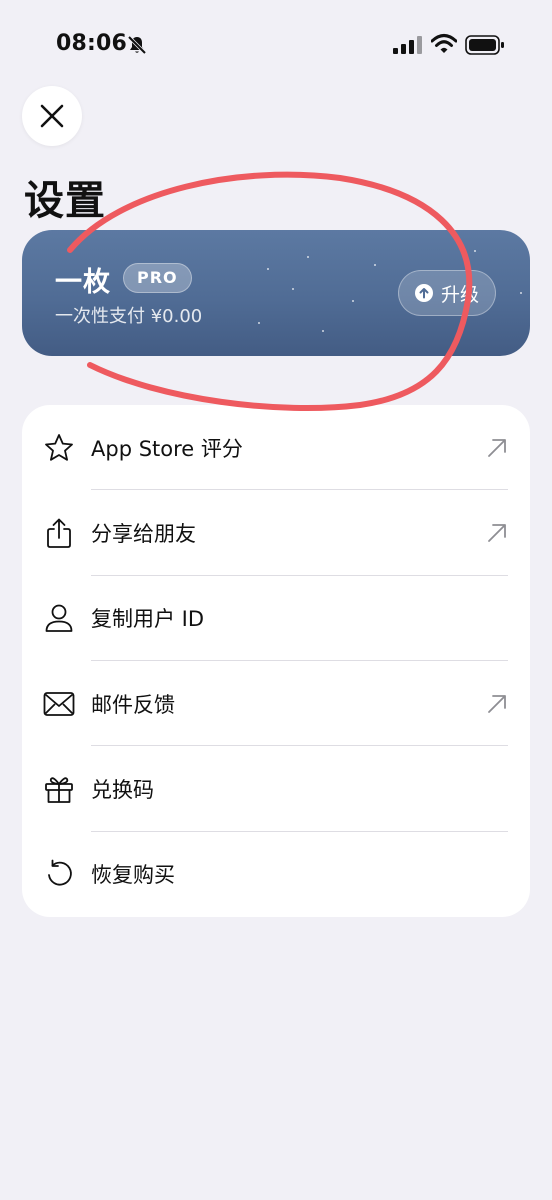 The image size is (552, 1200). Describe the element at coordinates (59, 704) in the screenshot. I see `envelope-icon` at that location.